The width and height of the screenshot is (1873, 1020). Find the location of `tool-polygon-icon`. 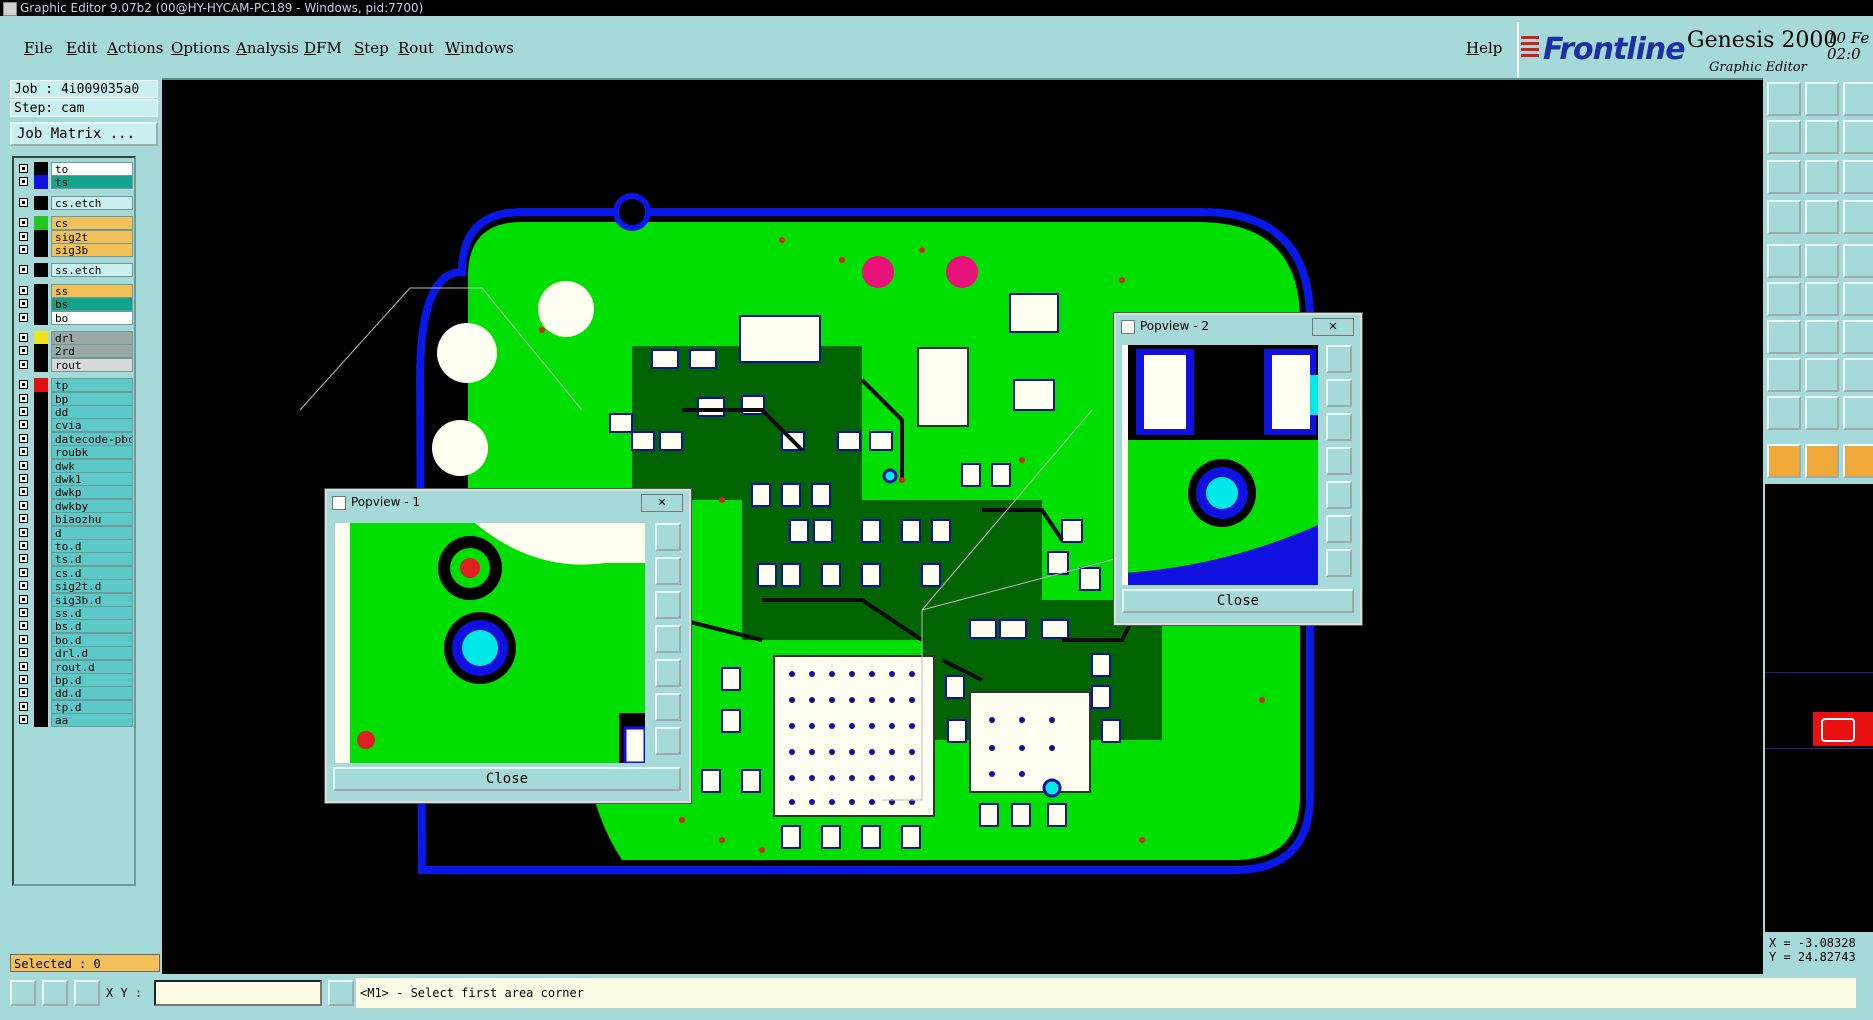

tool-polygon-icon is located at coordinates (1822, 413).